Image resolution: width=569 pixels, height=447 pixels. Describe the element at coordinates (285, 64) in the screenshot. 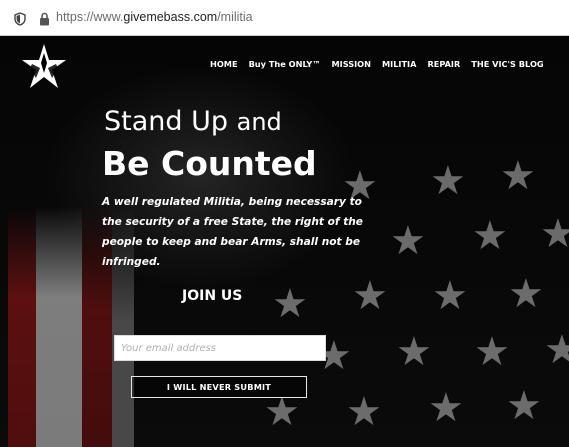

I see `nav-buy-the-only: Buy The ONLY™` at that location.